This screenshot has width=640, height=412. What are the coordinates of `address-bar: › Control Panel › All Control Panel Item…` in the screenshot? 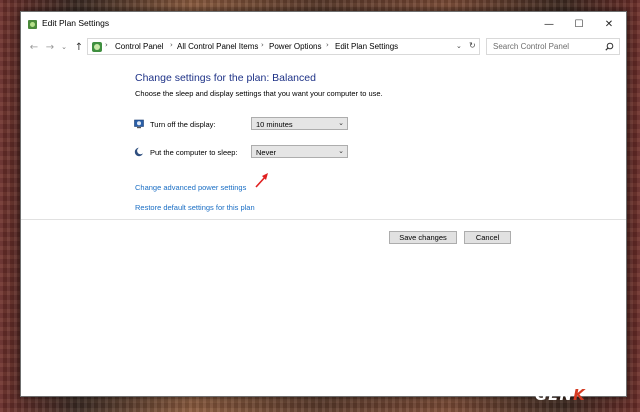 It's located at (283, 46).